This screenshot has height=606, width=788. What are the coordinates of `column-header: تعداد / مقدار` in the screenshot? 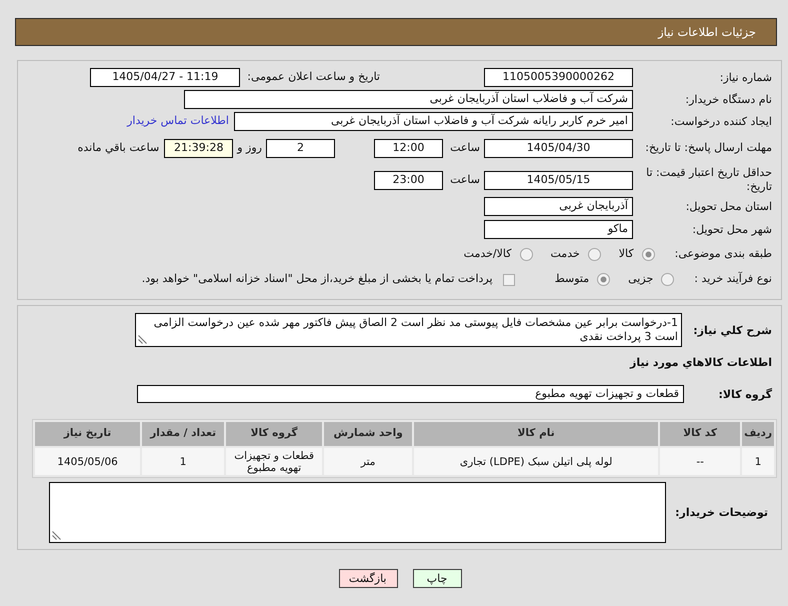 It's located at (183, 434).